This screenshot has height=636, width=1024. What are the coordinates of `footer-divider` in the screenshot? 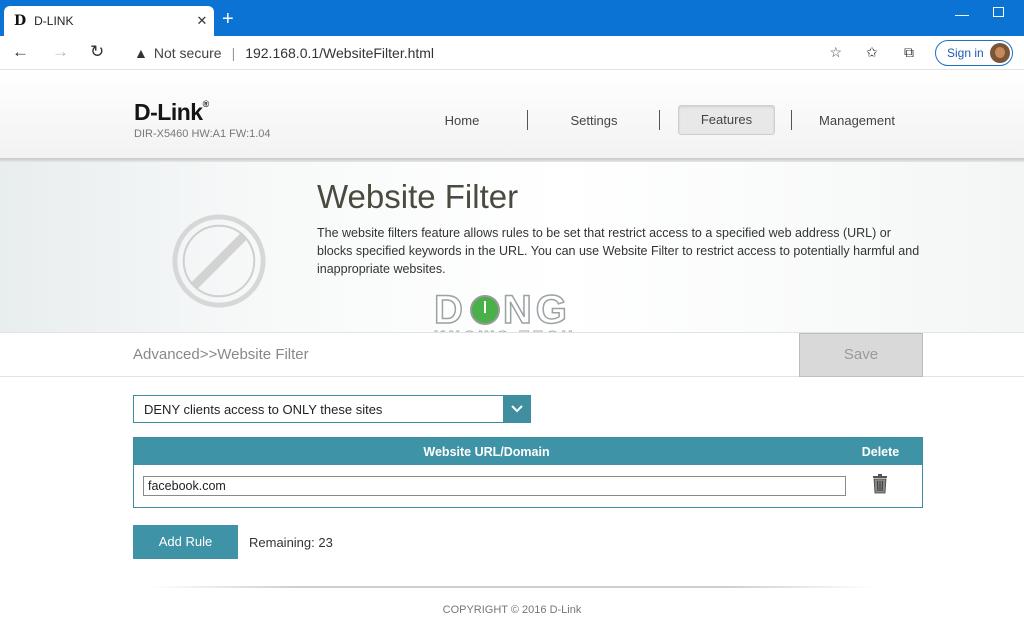 It's located at (512, 587).